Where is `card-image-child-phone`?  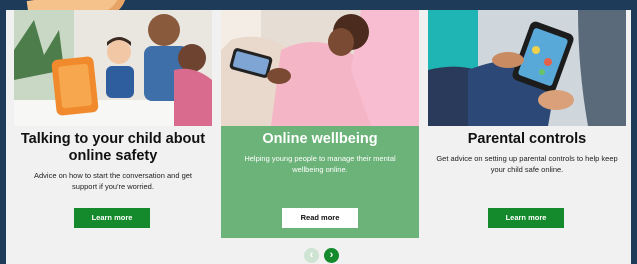 card-image-child-phone is located at coordinates (320, 68).